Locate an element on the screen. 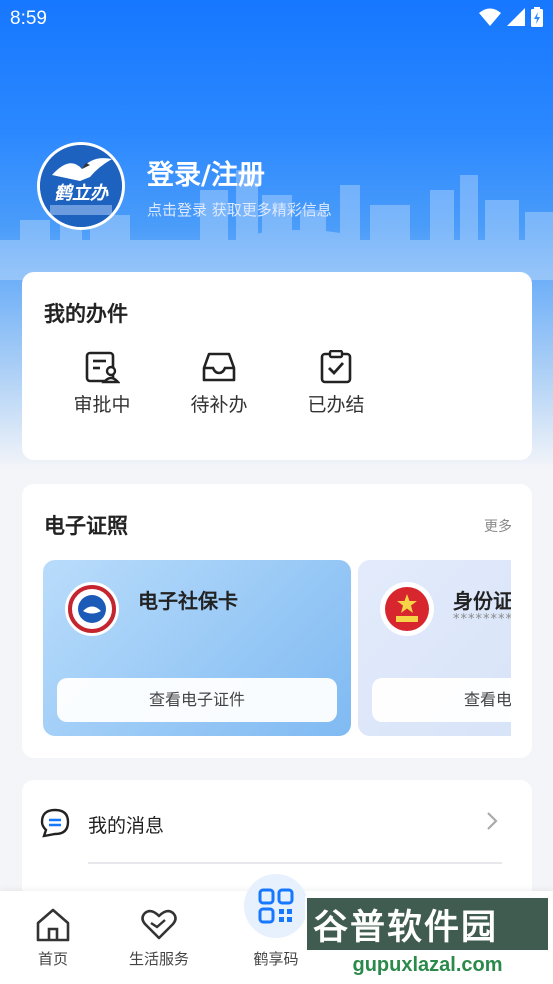 The width and height of the screenshot is (553, 984). watermark-text: 谷普软件园 is located at coordinates (406, 927).